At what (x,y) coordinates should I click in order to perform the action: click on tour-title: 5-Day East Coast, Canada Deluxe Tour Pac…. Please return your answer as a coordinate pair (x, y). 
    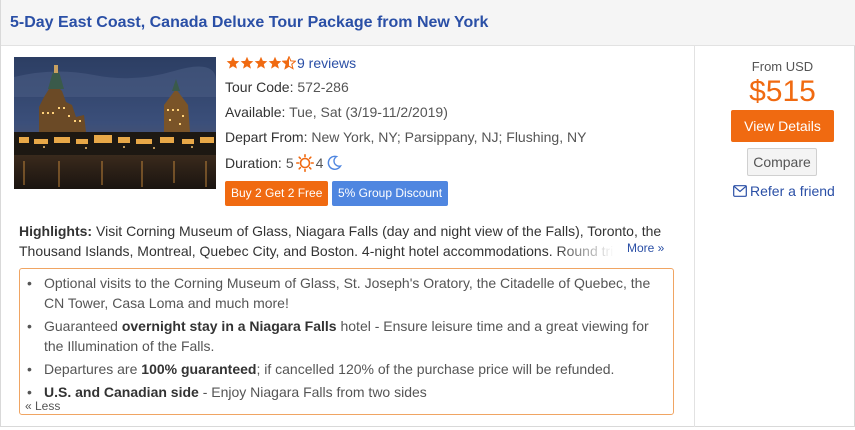
    Looking at the image, I should click on (249, 23).